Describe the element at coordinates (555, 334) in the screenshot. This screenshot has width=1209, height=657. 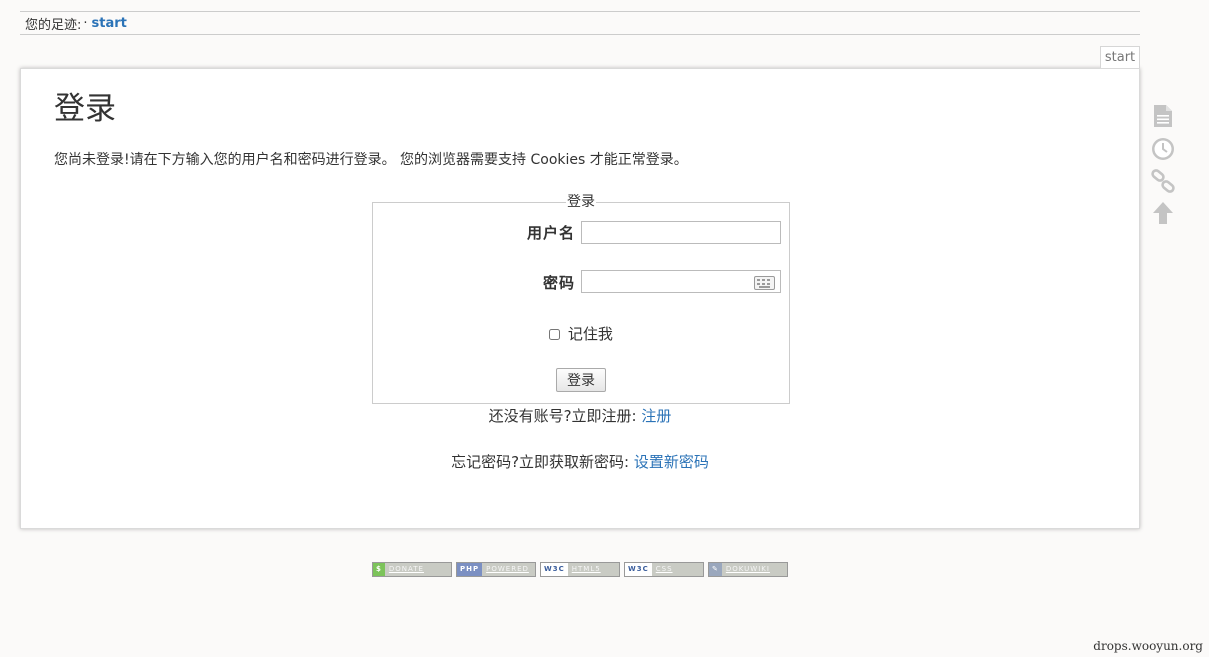
I see `remember-me-checkbox` at that location.